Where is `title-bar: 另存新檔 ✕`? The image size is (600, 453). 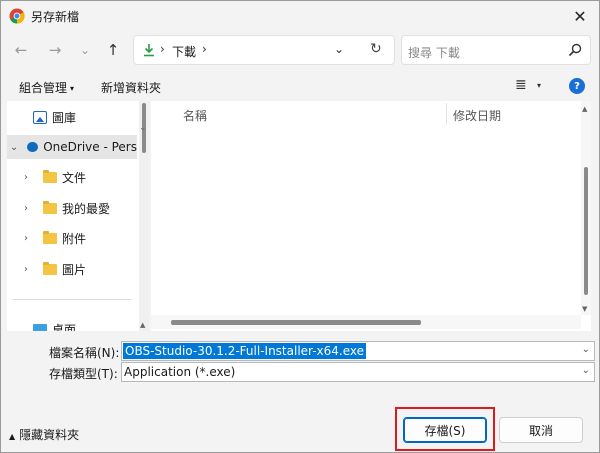 title-bar: 另存新檔 ✕ is located at coordinates (300, 16).